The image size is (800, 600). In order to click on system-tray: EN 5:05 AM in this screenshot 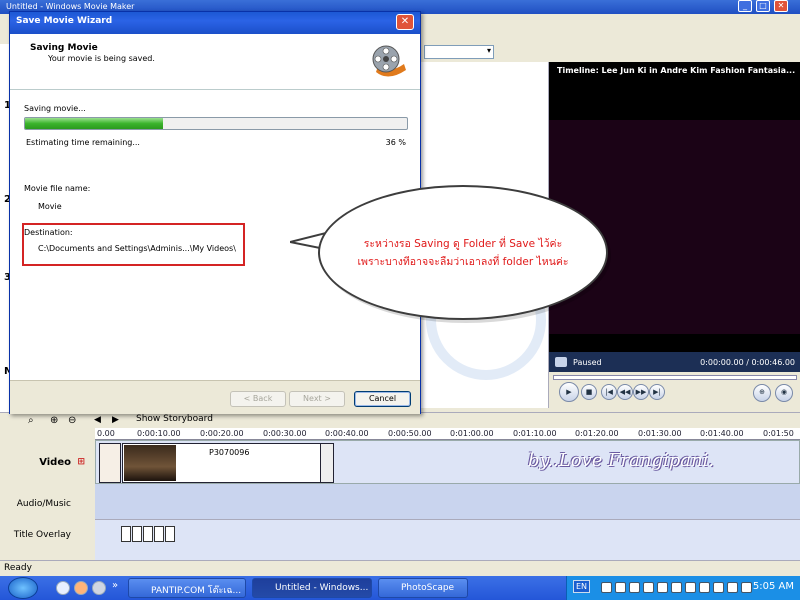, I will do `click(683, 588)`.